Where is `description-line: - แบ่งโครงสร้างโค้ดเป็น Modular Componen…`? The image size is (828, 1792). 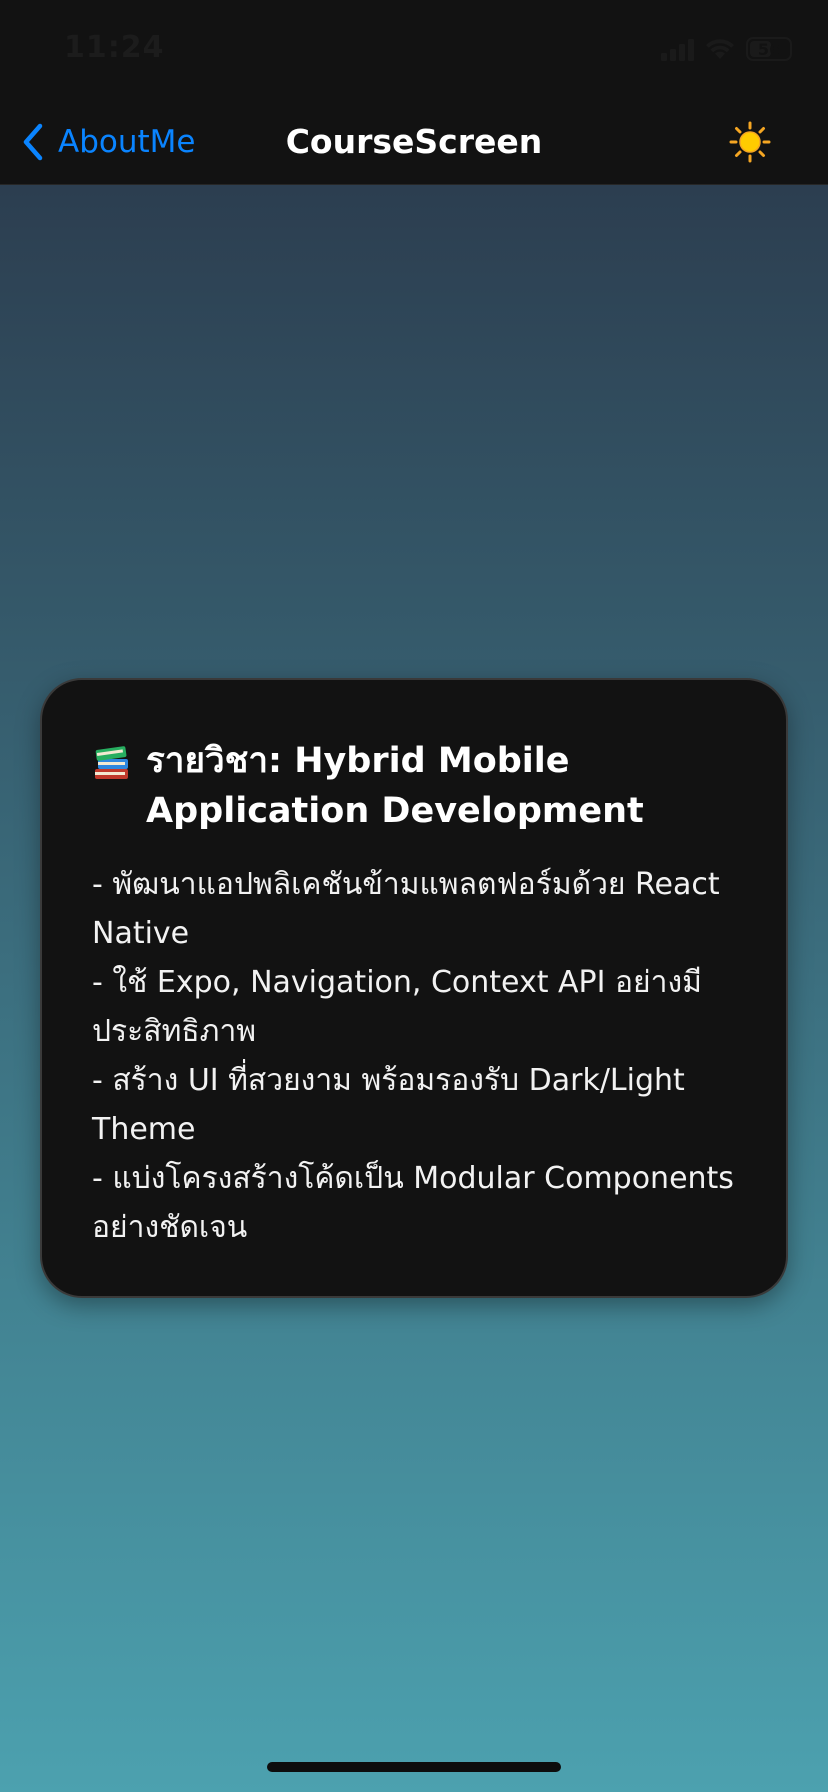 description-line: - แบ่งโครงสร้างโค้ดเป็น Modular Componen… is located at coordinates (413, 1178).